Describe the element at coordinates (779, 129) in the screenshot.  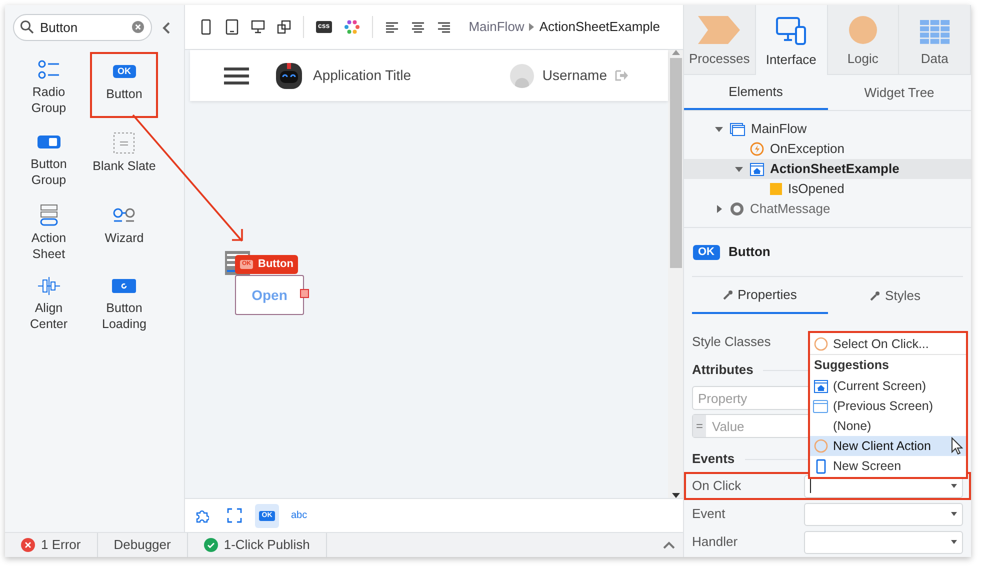
I see `tree-item-label: MainFlow` at that location.